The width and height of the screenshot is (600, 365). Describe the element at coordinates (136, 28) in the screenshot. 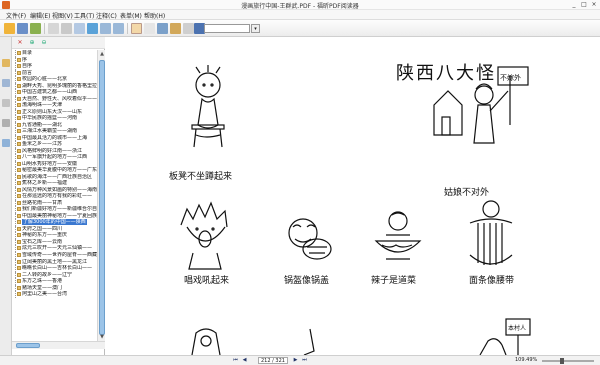

I see `hand-tool-icon` at that location.